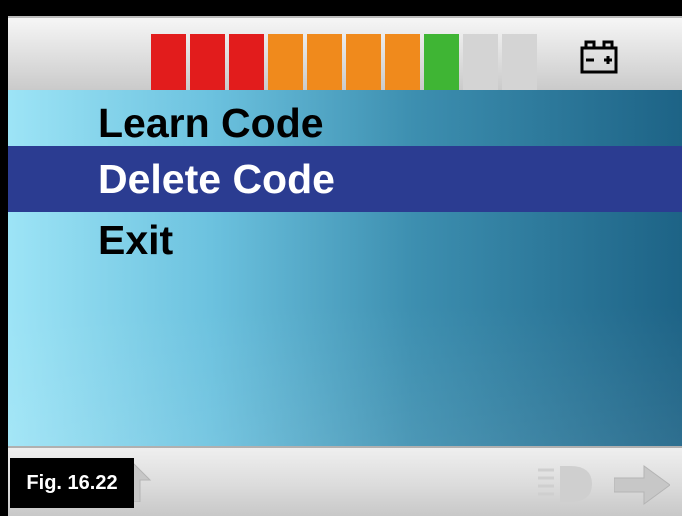 The width and height of the screenshot is (682, 516). Describe the element at coordinates (72, 483) in the screenshot. I see `figure-label: Fig. 16.22` at that location.